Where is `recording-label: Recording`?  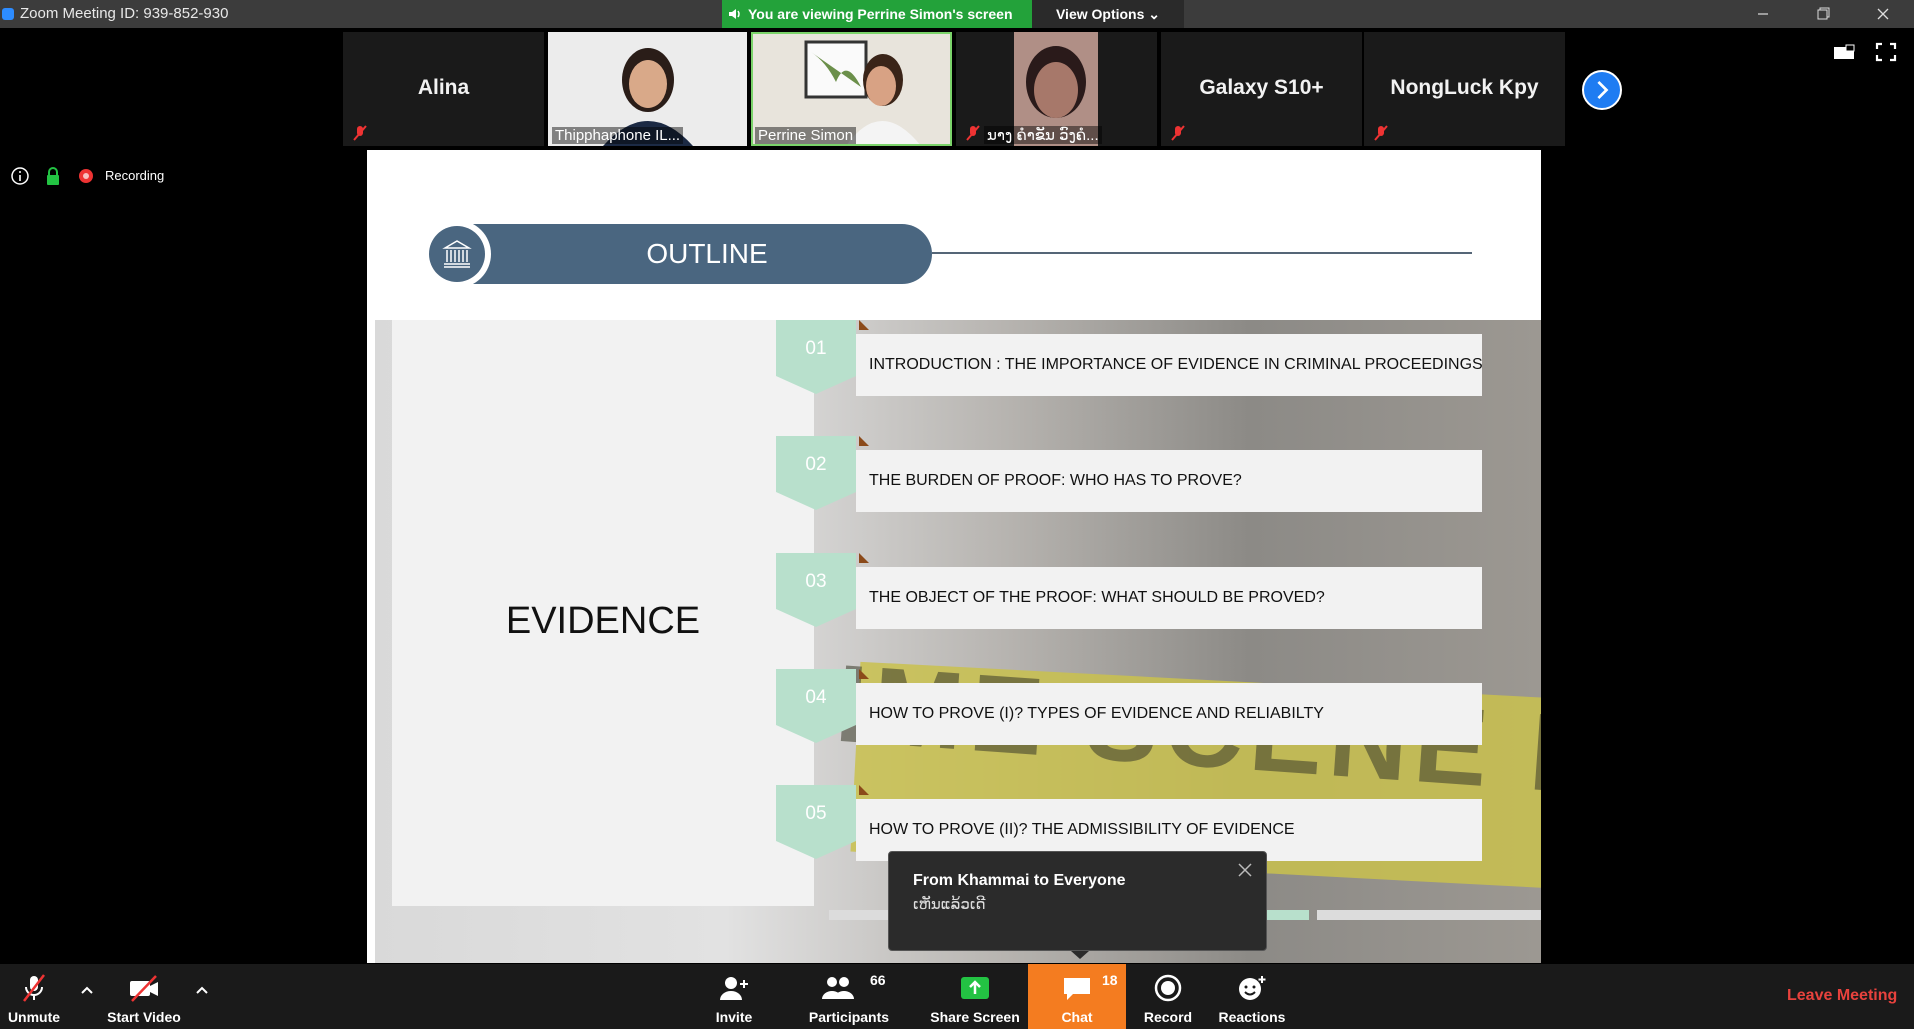 recording-label: Recording is located at coordinates (135, 175).